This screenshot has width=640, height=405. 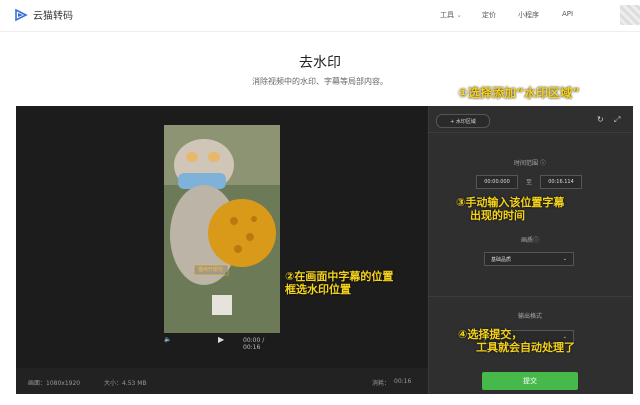 What do you see at coordinates (529, 316) in the screenshot?
I see `output-format-label: 输出格式` at bounding box center [529, 316].